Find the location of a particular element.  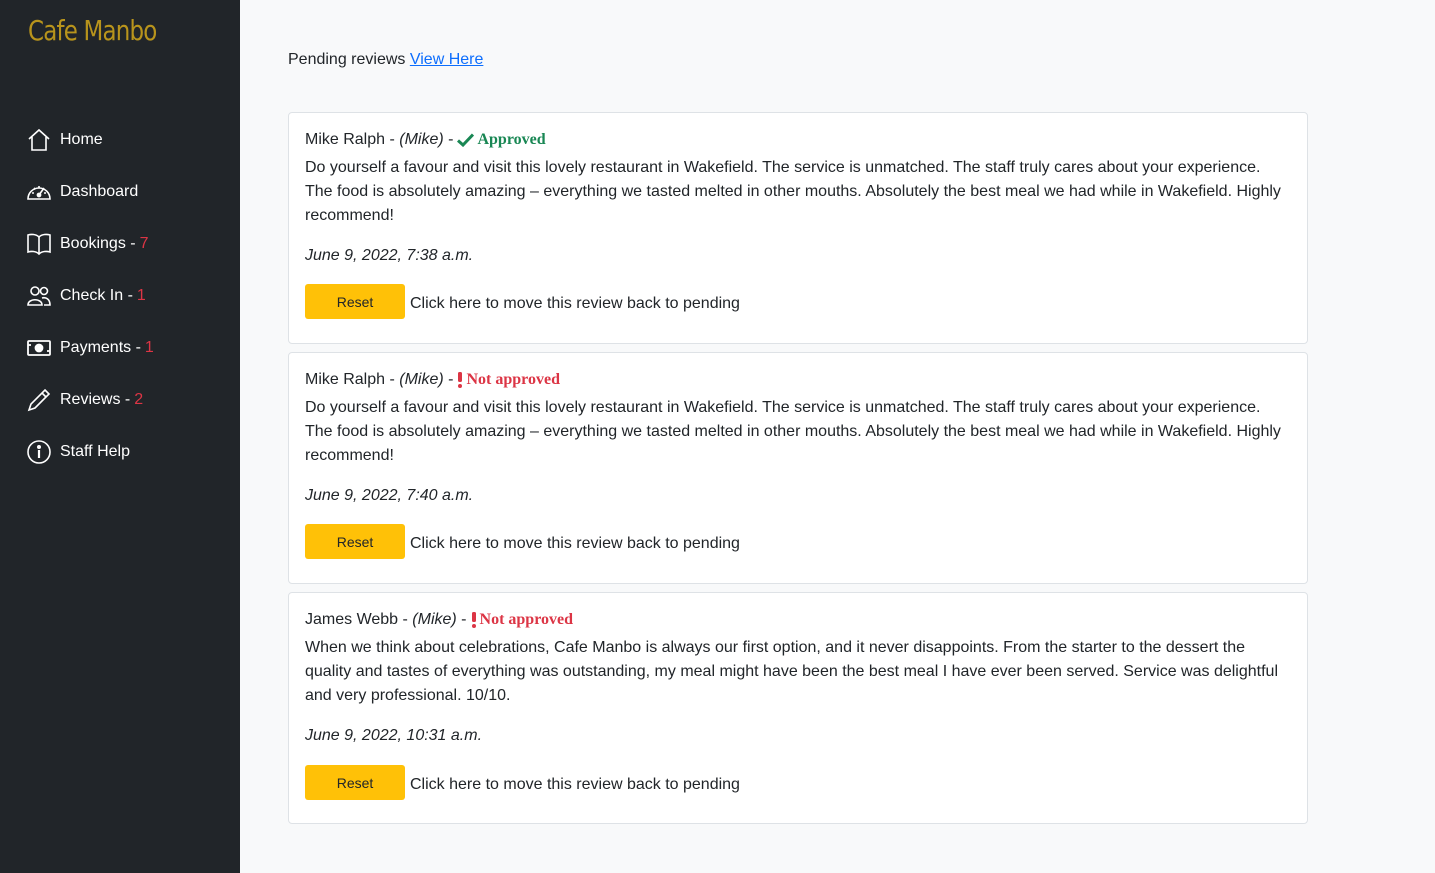

reviews-count: 2 is located at coordinates (139, 399).